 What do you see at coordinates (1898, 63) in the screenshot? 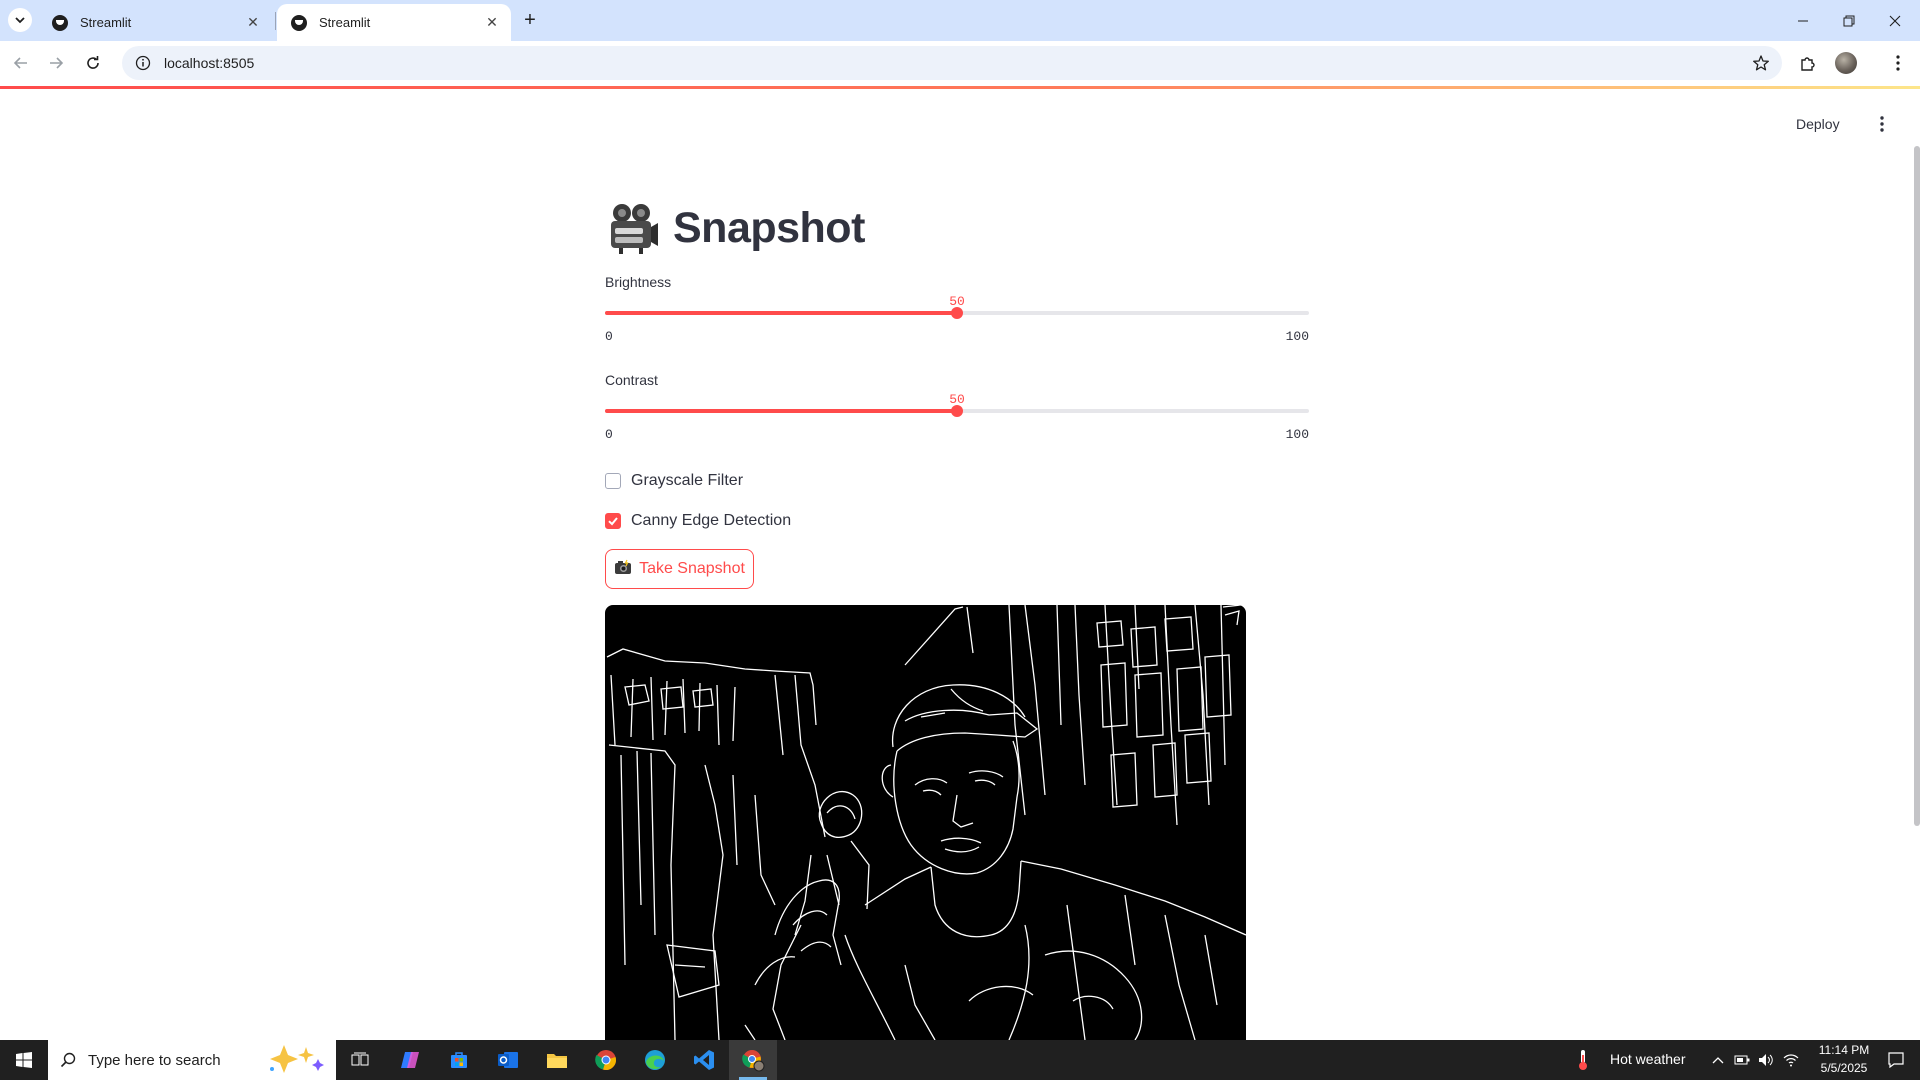
I see `browser-menu-kebab-icon` at bounding box center [1898, 63].